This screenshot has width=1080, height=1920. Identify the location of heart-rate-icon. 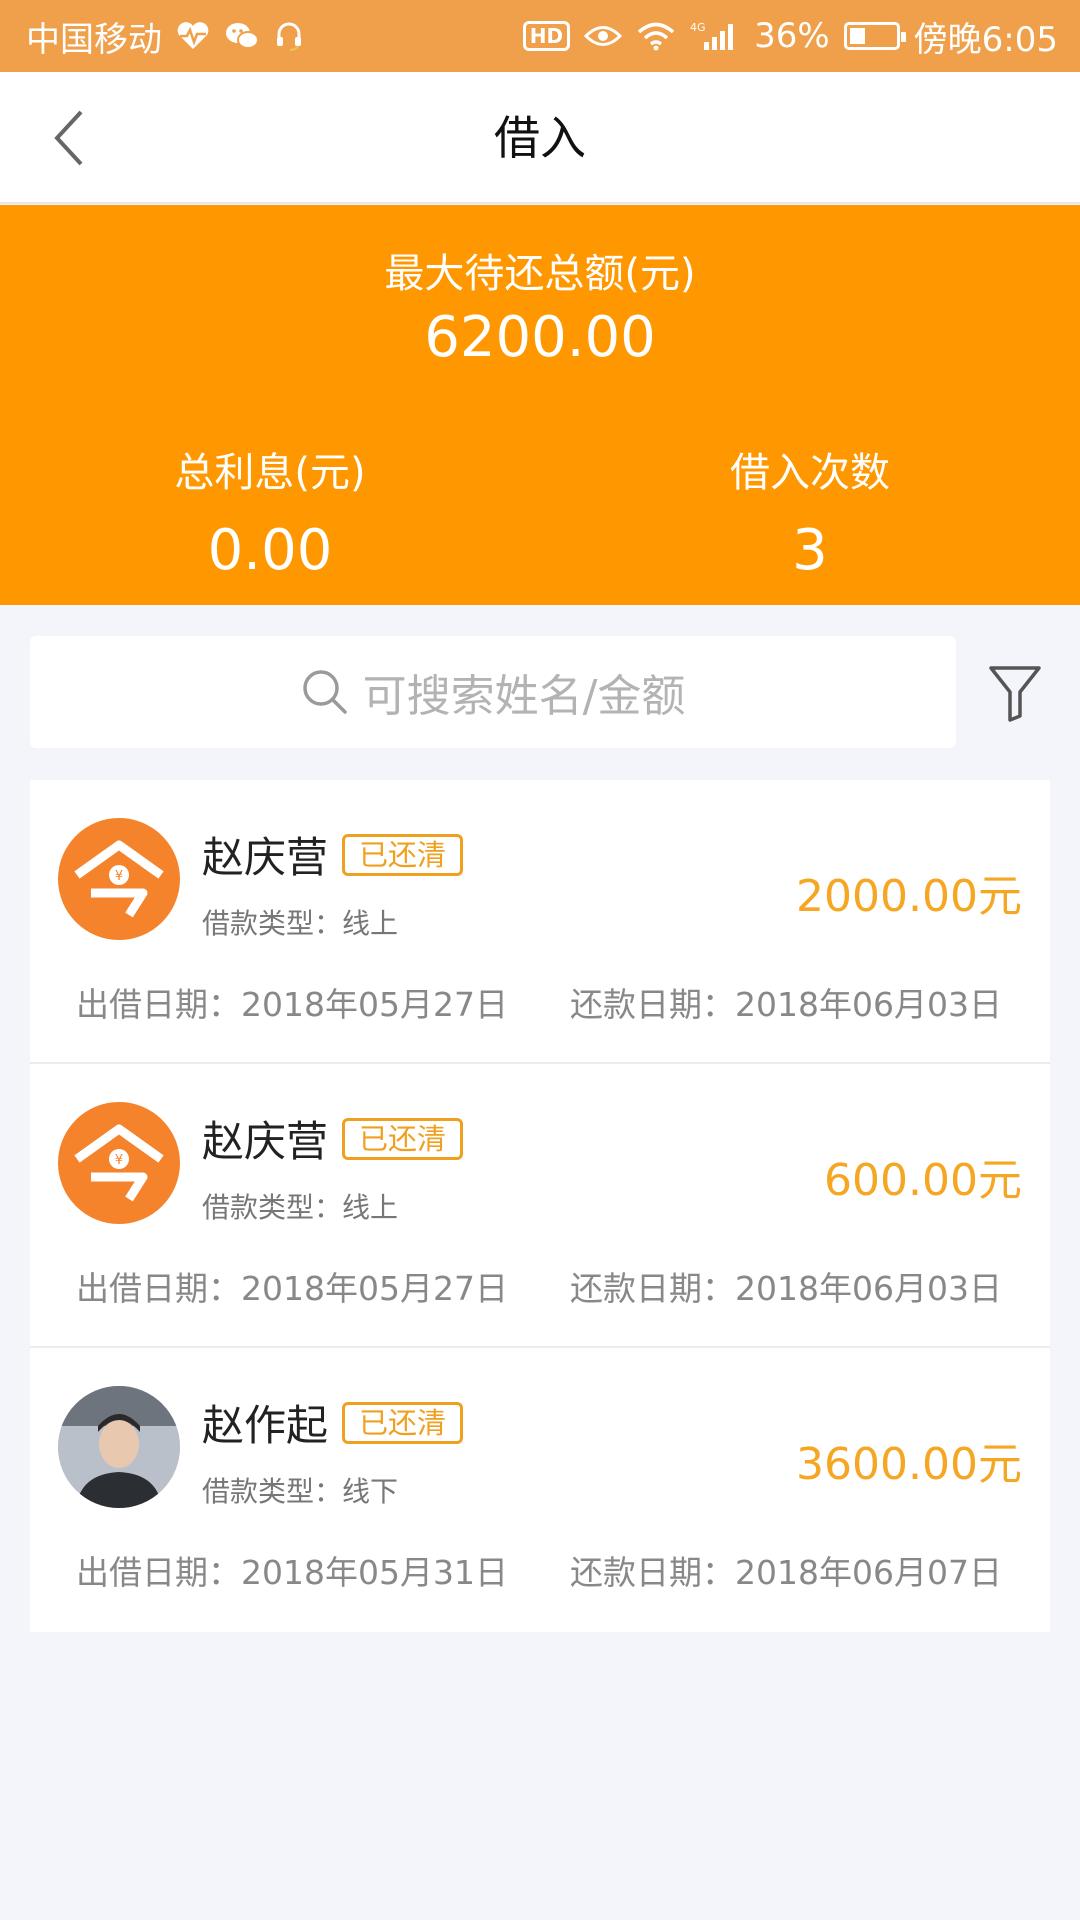
(193, 36).